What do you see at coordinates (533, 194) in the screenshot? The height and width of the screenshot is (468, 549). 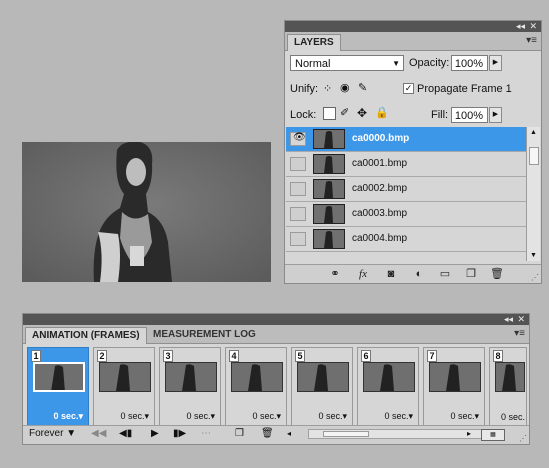 I see `layers-scrollbar: ▲ ▼` at bounding box center [533, 194].